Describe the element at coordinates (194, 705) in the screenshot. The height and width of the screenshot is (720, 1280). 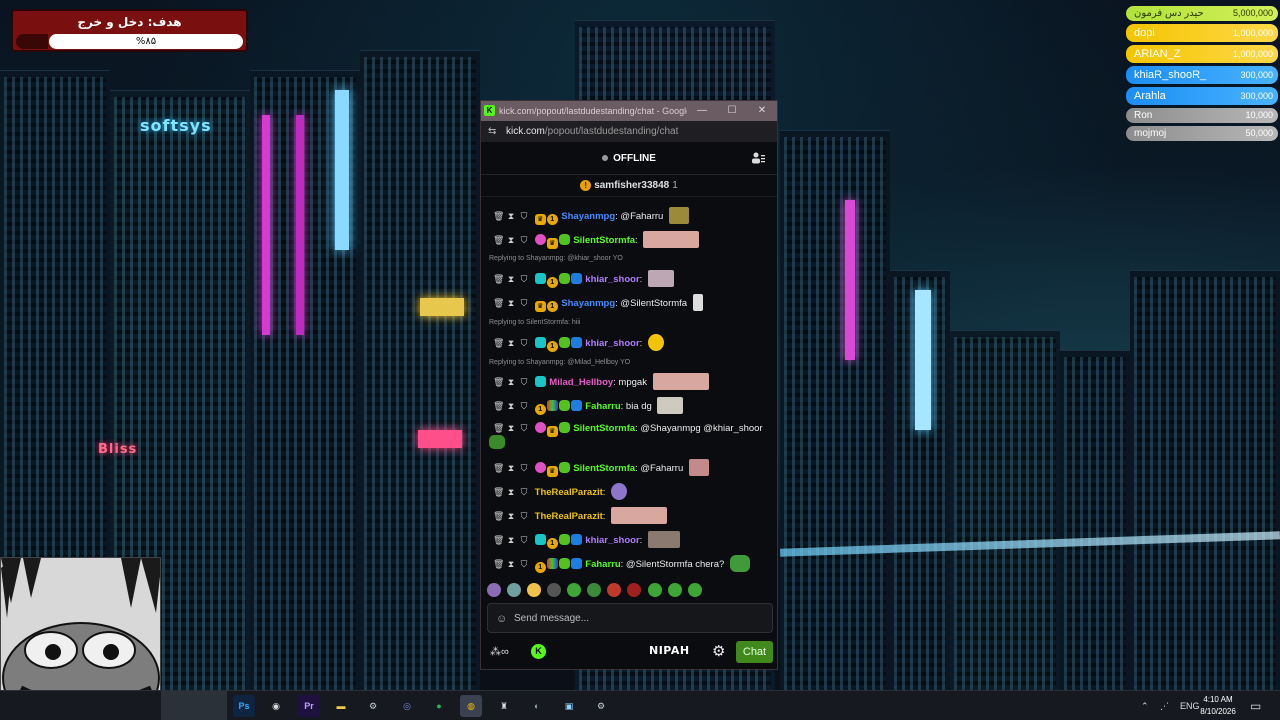
I see `taskbar-search-box` at that location.